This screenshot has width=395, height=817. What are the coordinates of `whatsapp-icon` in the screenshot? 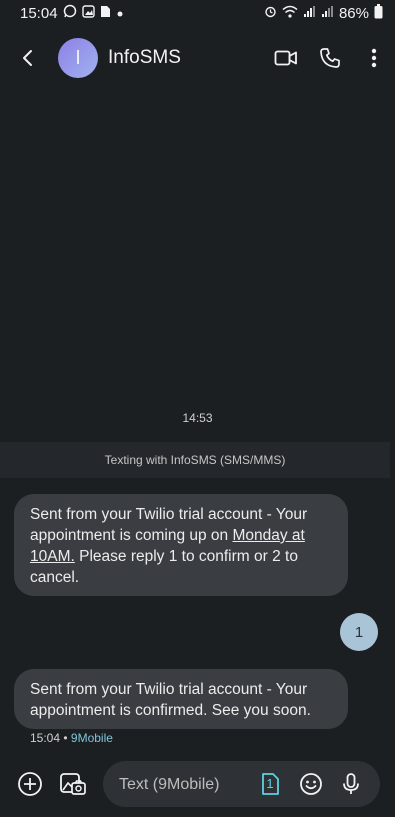 It's located at (70, 13).